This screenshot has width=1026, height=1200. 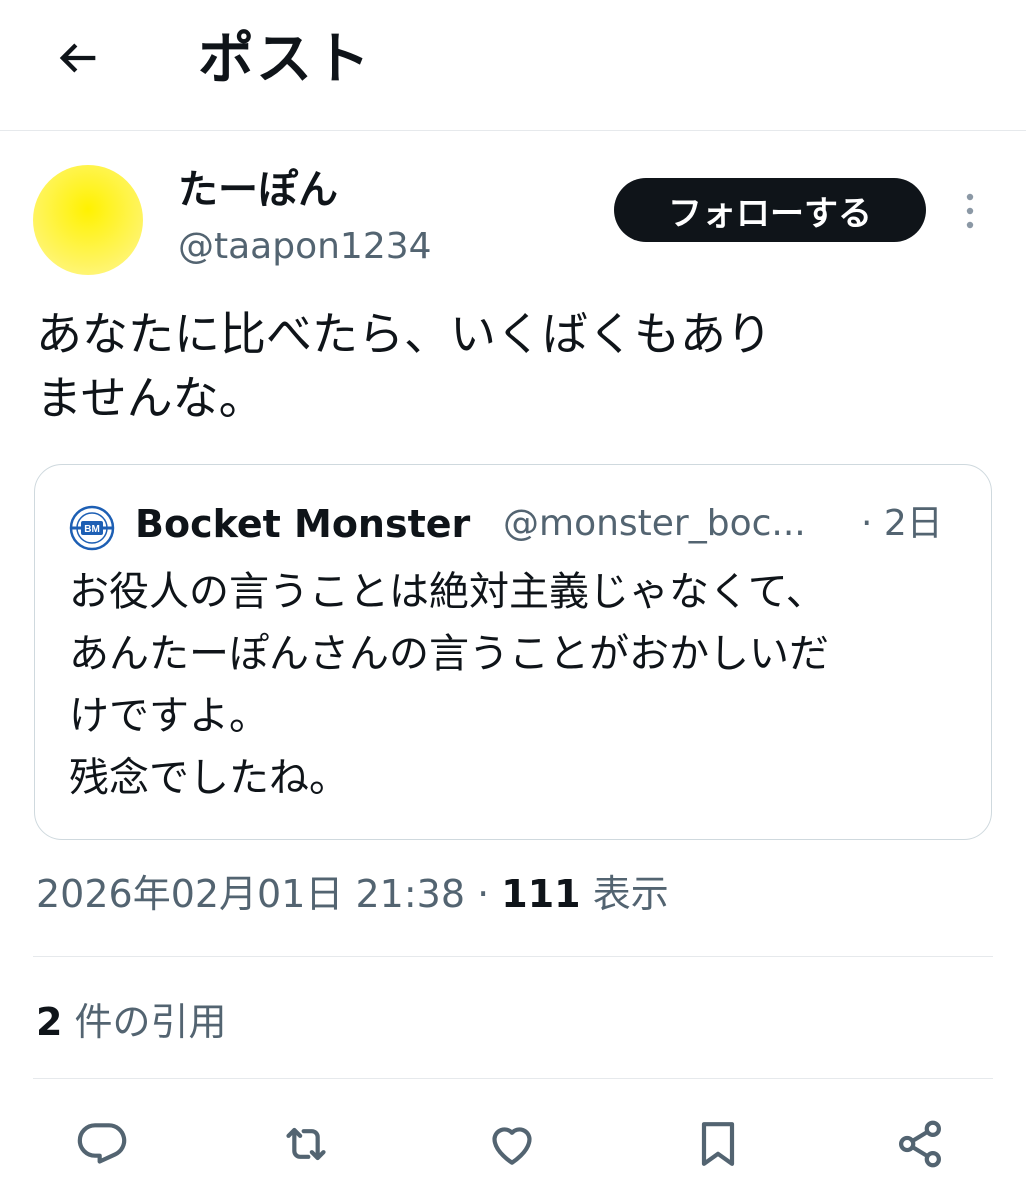 I want to click on repost-button, so click(x=306, y=1144).